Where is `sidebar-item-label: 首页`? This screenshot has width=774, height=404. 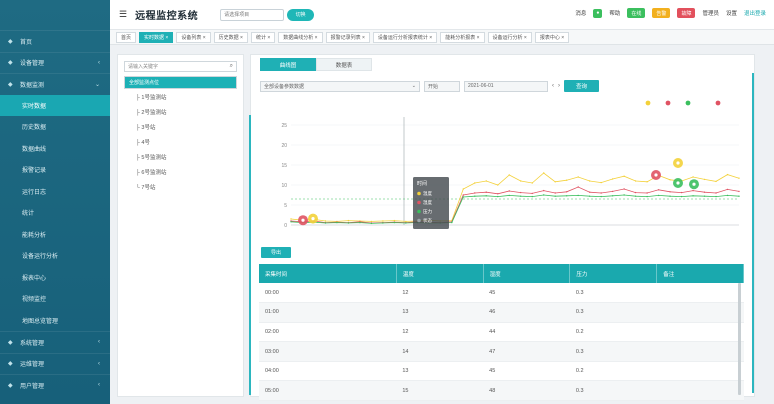
sidebar-item-label: 首页 is located at coordinates (26, 42).